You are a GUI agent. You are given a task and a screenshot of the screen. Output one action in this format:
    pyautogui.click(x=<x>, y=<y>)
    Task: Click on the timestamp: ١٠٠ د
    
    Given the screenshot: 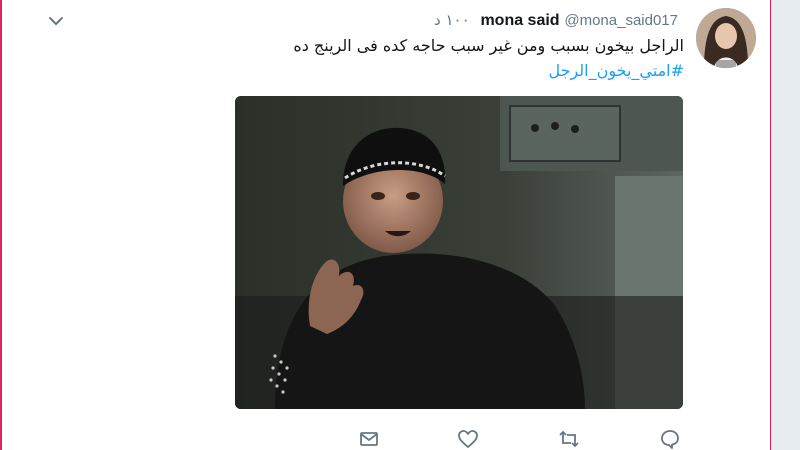 What is the action you would take?
    pyautogui.click(x=452, y=20)
    